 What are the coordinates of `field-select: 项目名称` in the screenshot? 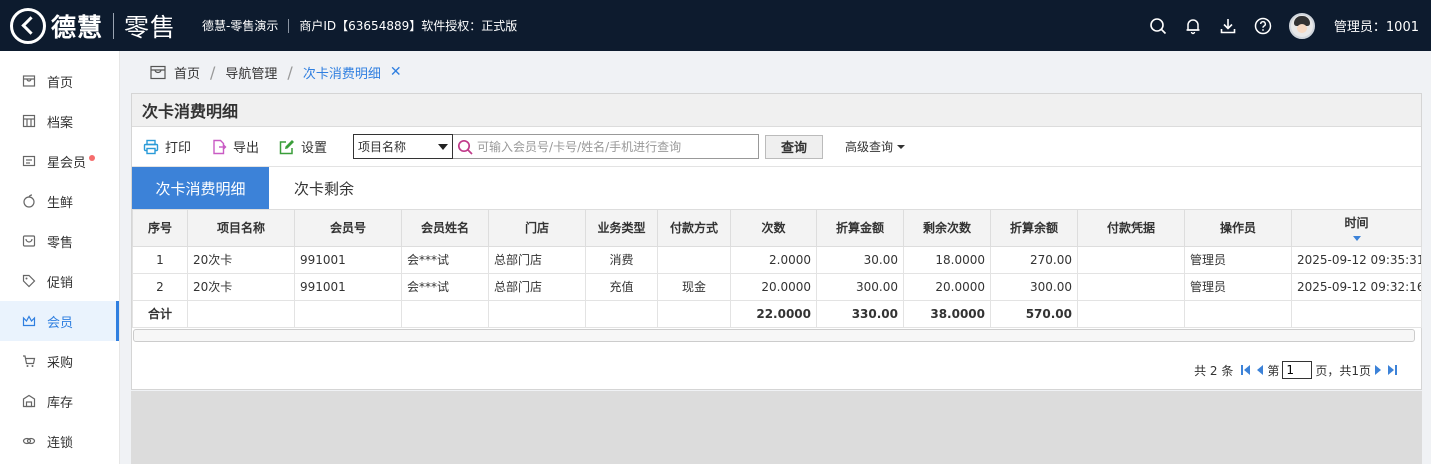 It's located at (403, 146).